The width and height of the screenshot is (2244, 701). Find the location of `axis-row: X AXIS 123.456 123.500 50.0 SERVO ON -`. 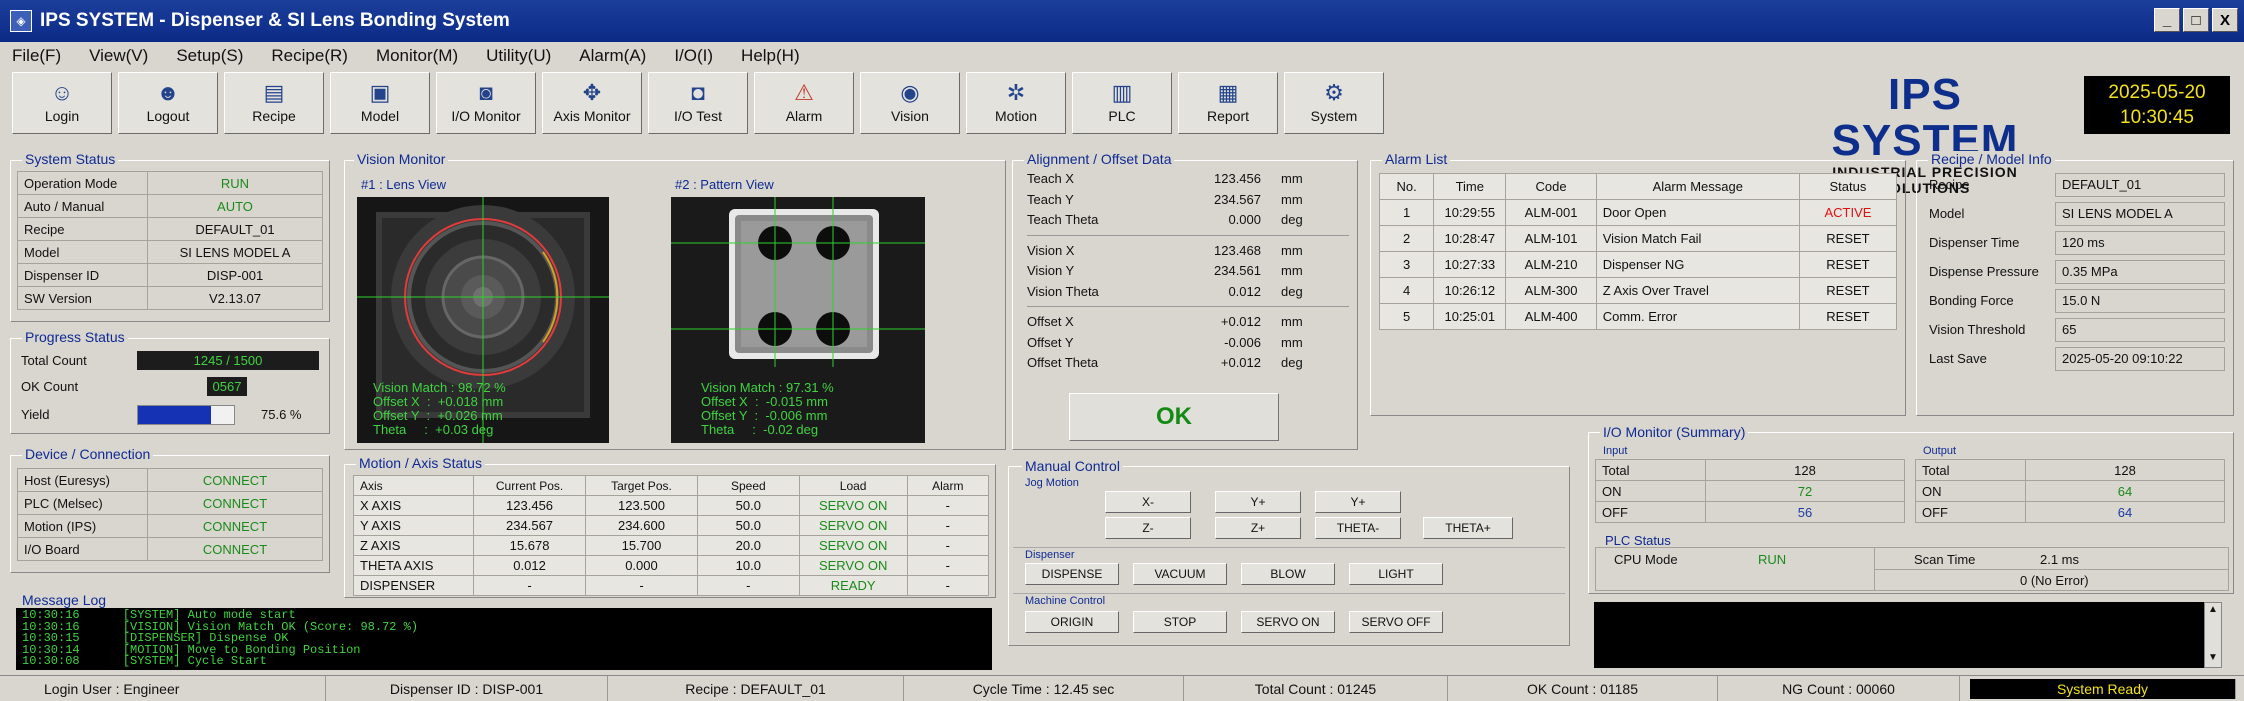

axis-row: X AXIS 123.456 123.500 50.0 SERVO ON - is located at coordinates (671, 505).